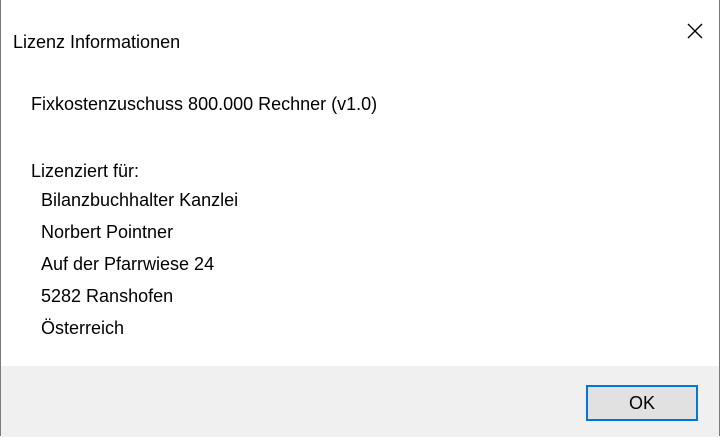  I want to click on licensee-name: Norbert Pointner, so click(107, 232).